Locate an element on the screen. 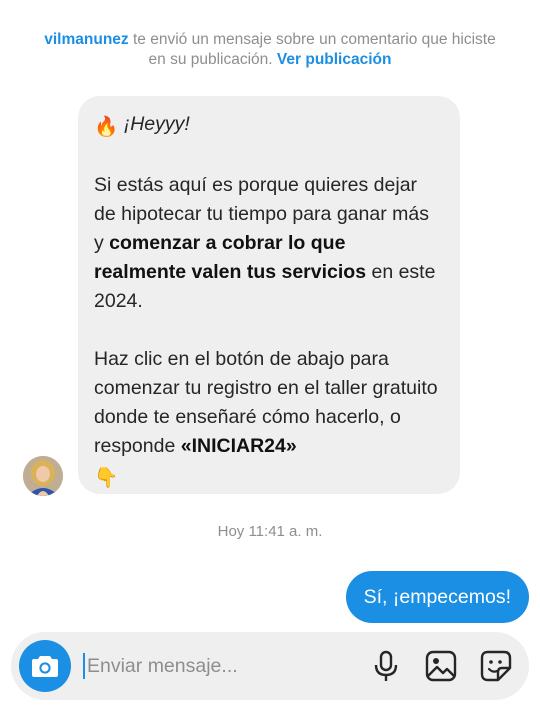  outgoing-message-bubble: Sí, ¡empecemos! is located at coordinates (437, 597).